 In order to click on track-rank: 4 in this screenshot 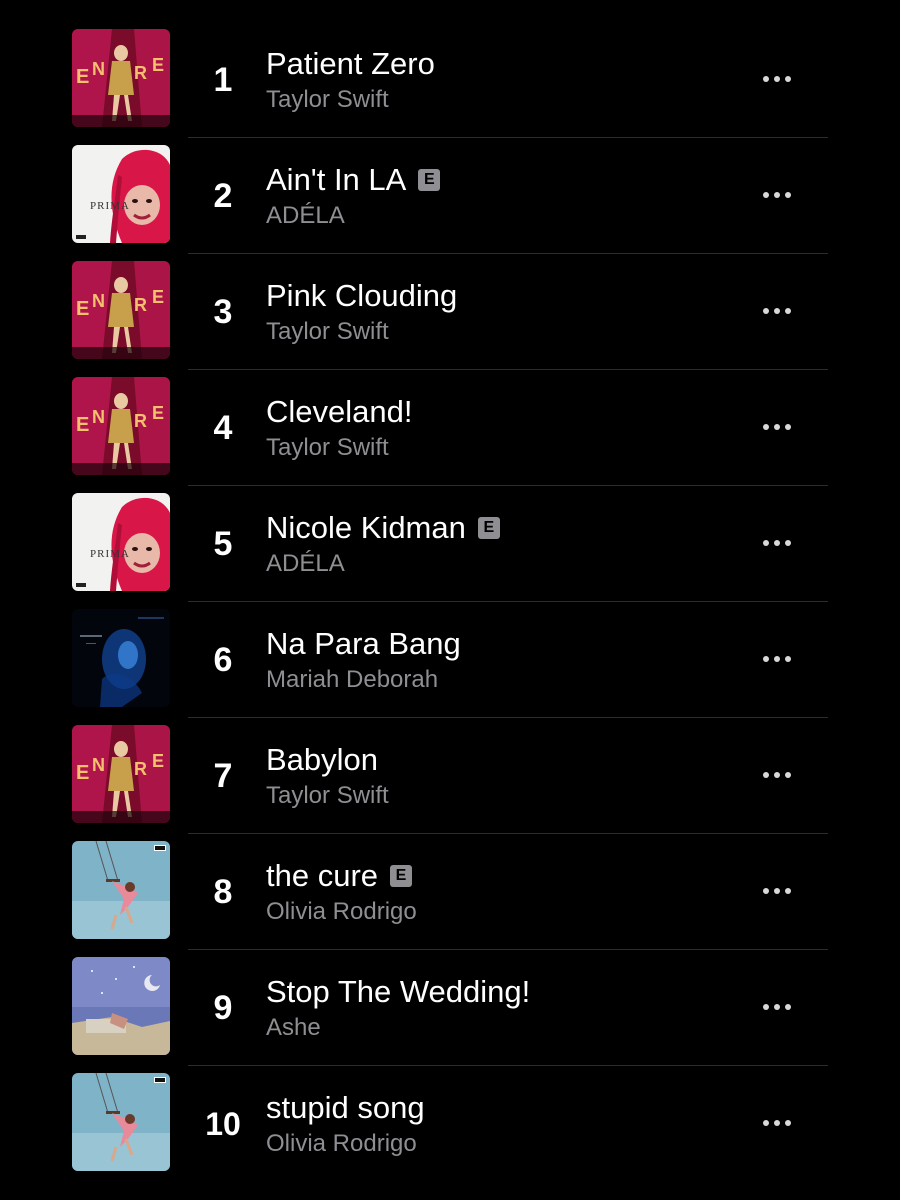, I will do `click(223, 428)`.